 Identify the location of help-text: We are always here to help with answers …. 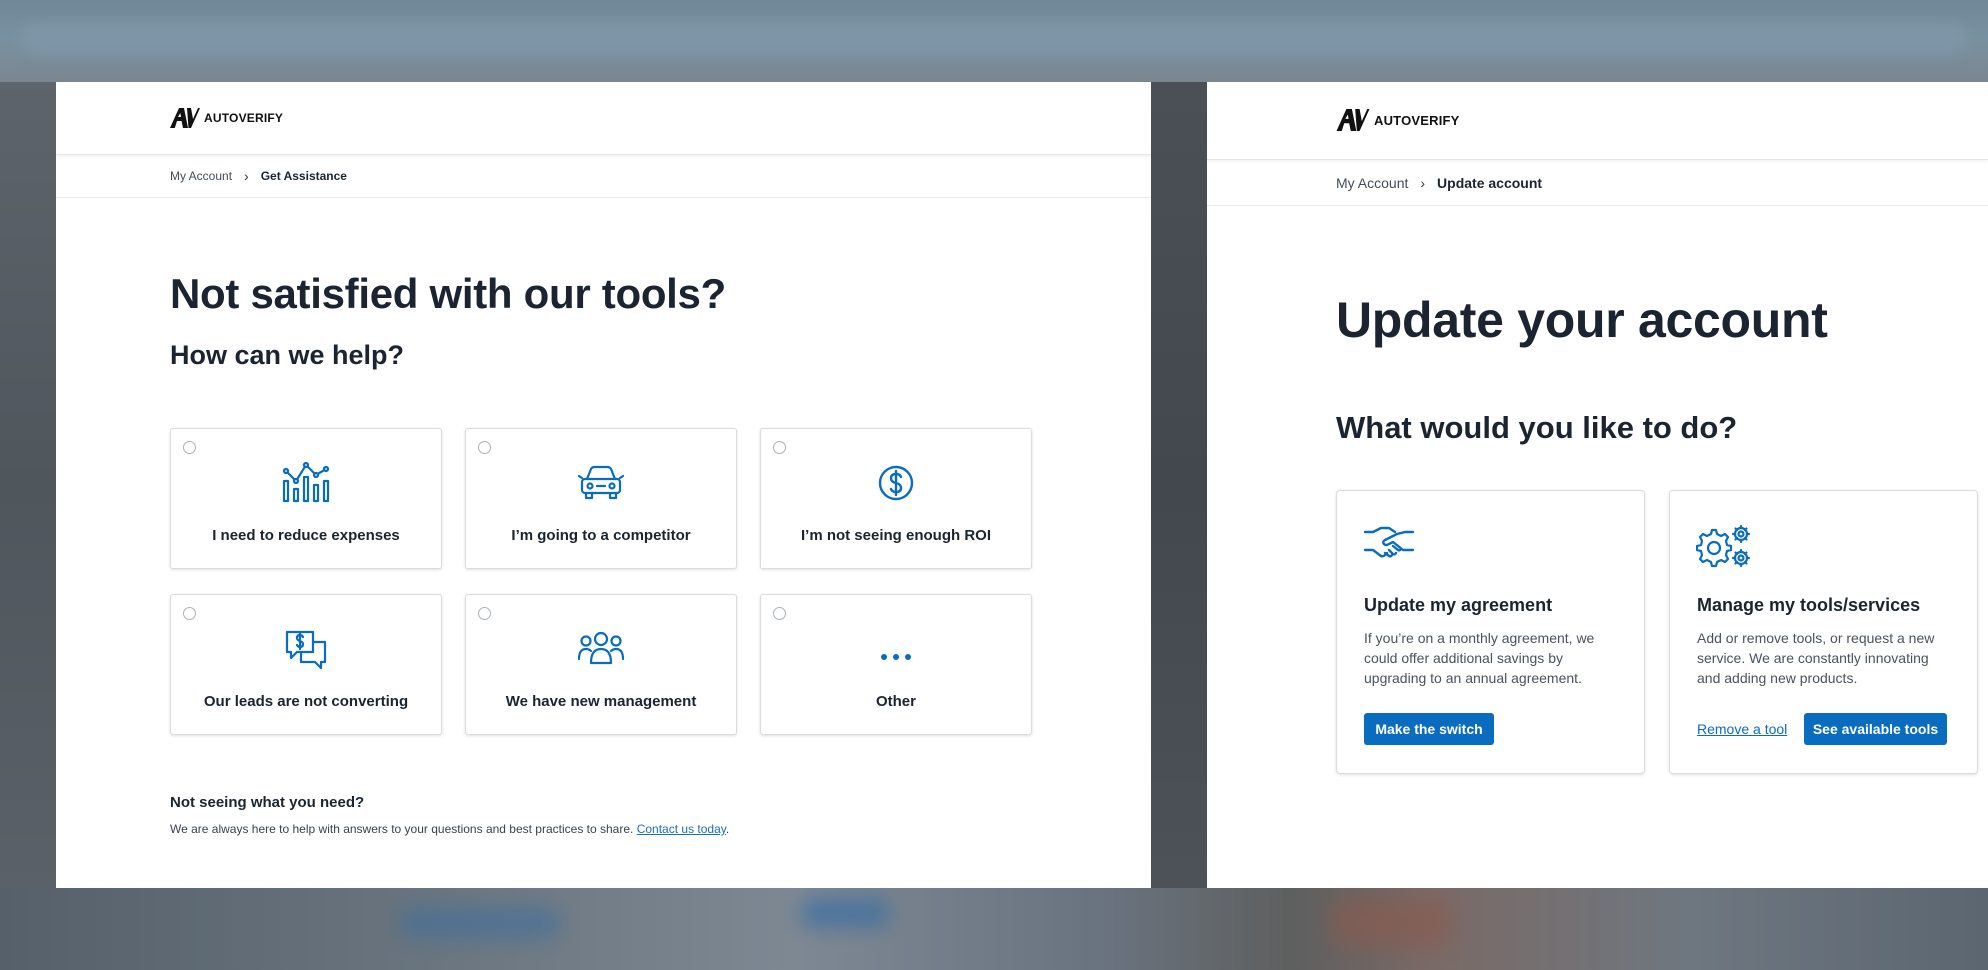
(449, 829).